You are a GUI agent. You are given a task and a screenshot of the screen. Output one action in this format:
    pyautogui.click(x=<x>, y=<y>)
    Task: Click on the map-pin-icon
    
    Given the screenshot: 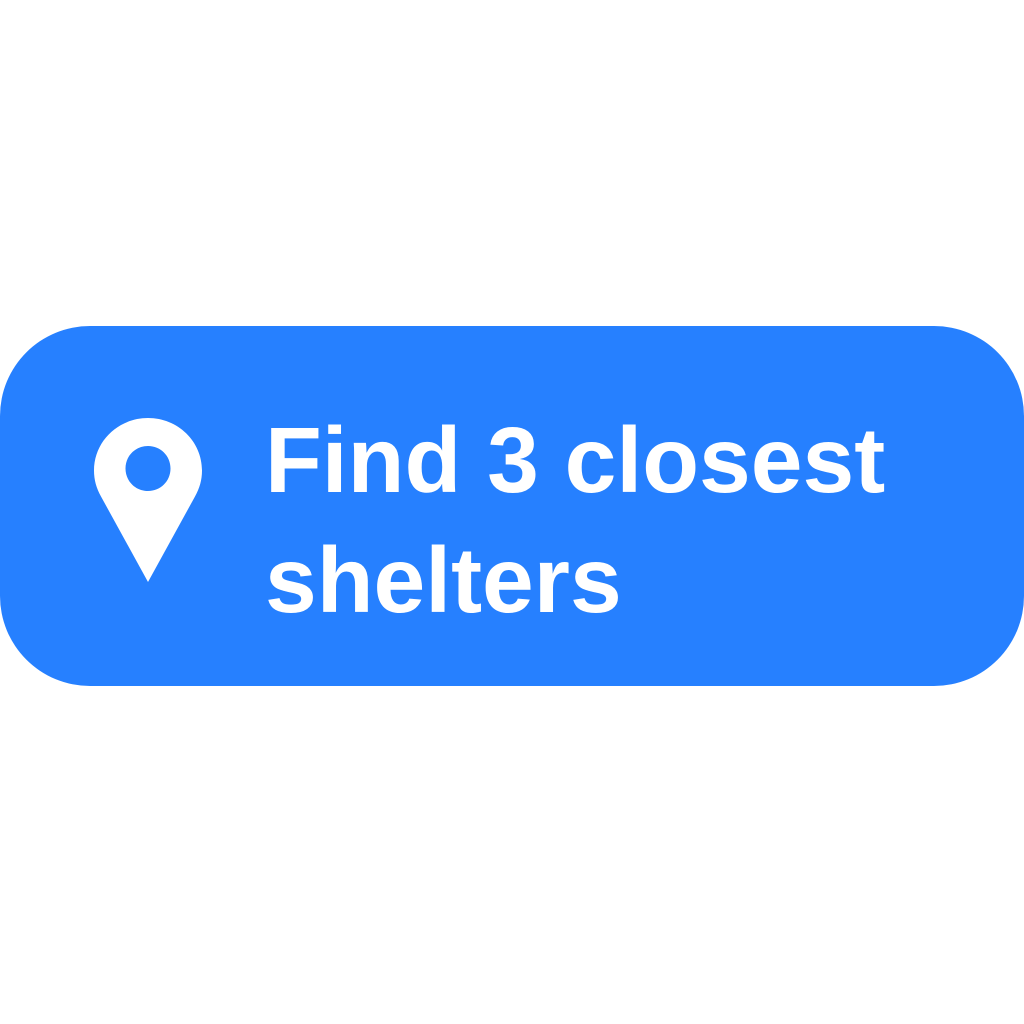 What is the action you would take?
    pyautogui.click(x=148, y=500)
    